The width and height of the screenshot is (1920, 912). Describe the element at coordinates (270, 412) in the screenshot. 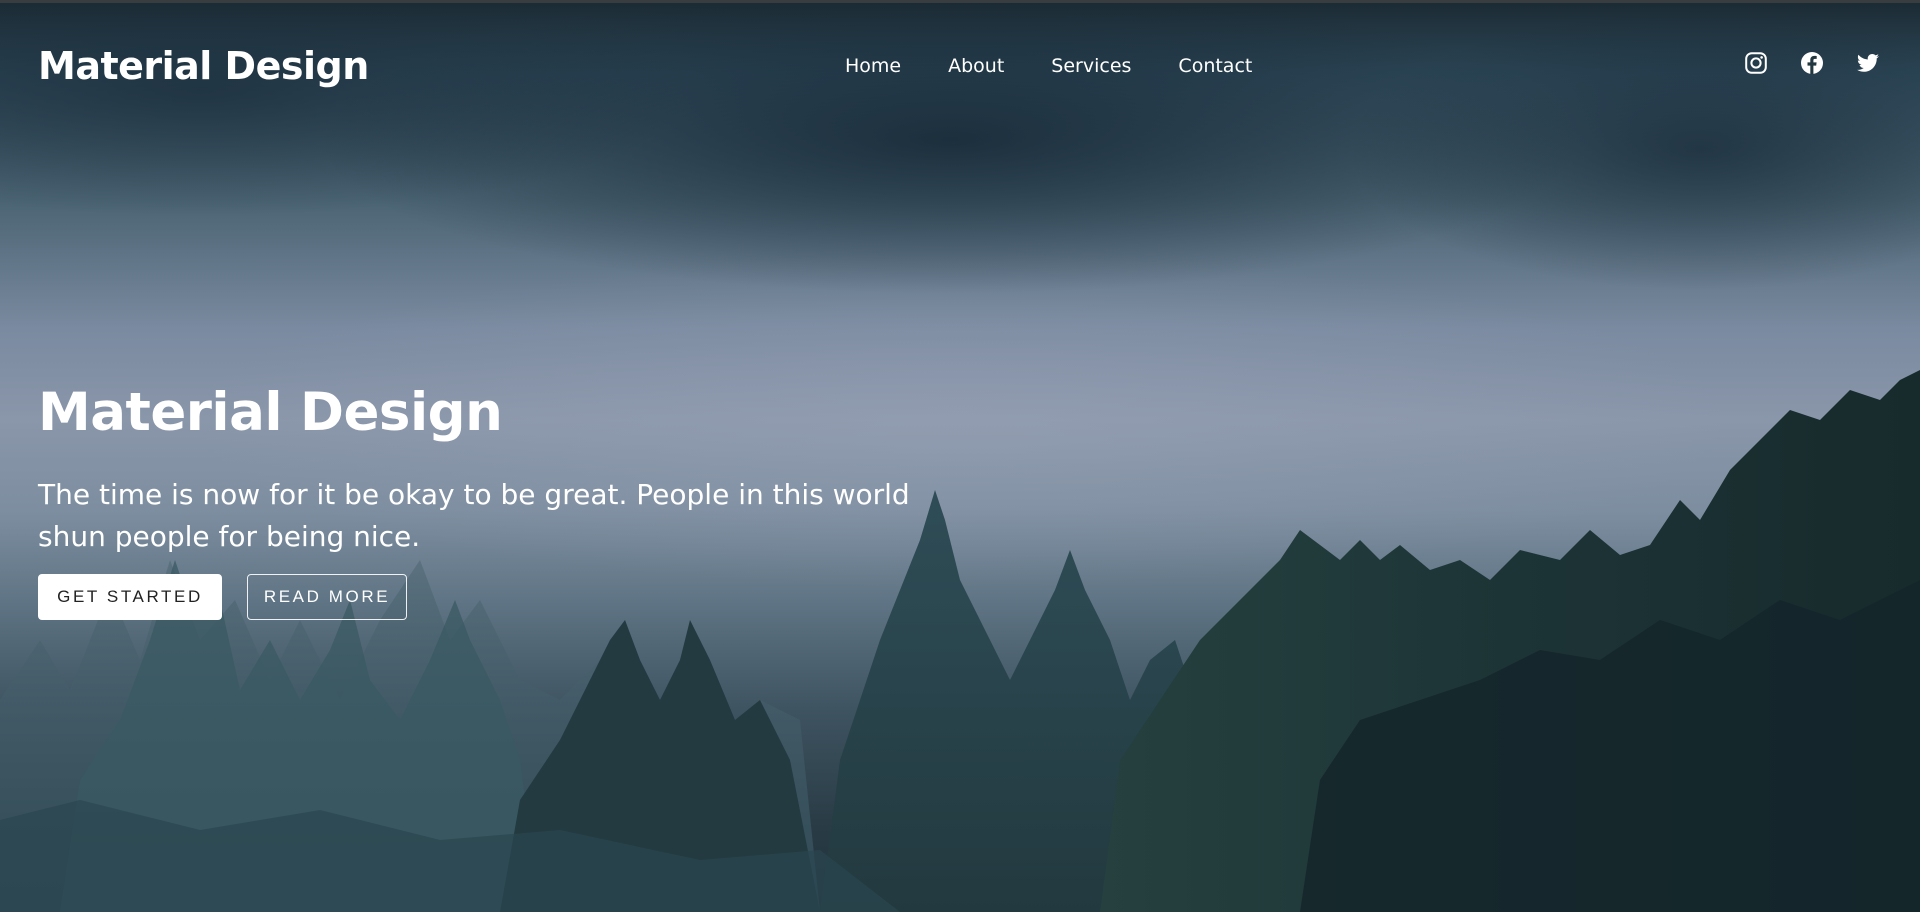

I see `hero-title: Material Design` at that location.